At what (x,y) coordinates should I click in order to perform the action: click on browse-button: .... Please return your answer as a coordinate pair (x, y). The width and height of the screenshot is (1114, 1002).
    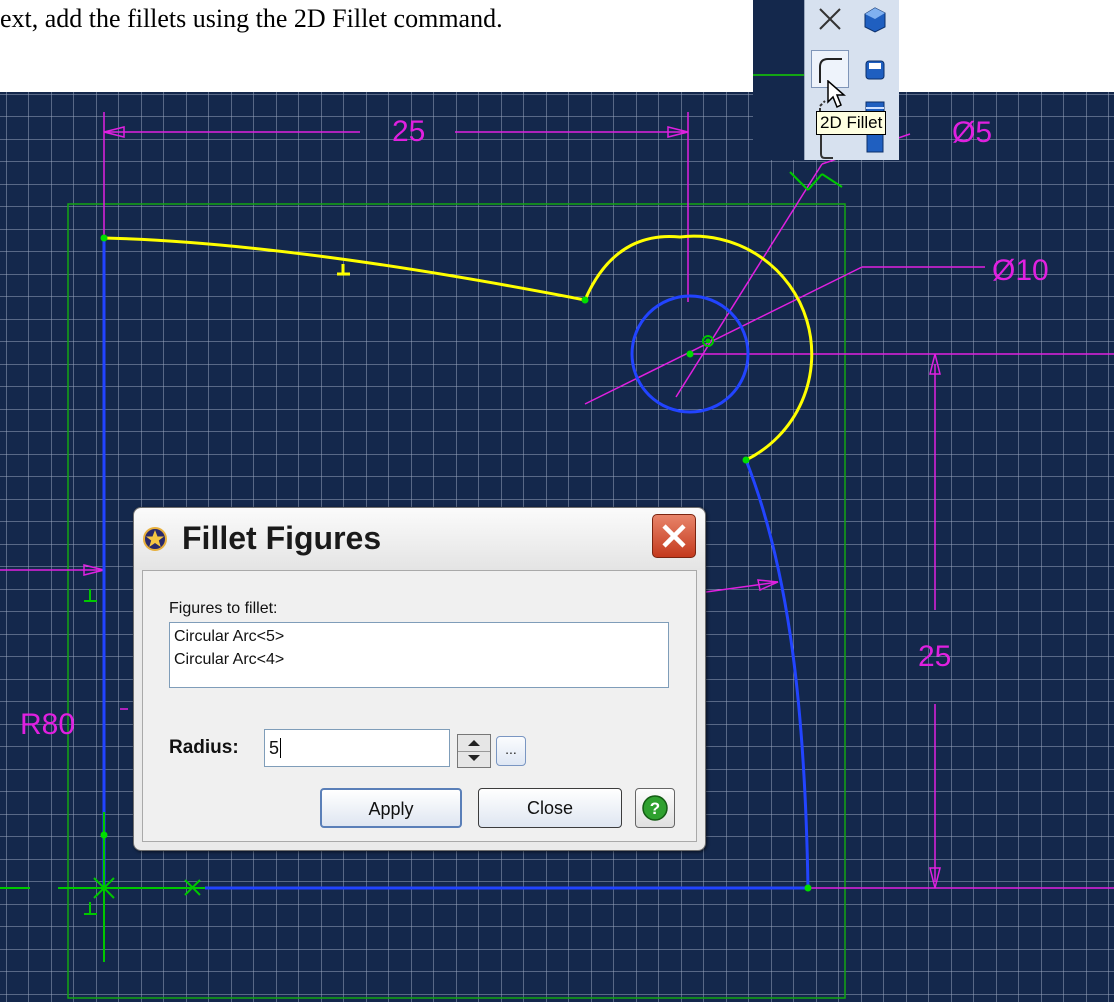
    Looking at the image, I should click on (511, 751).